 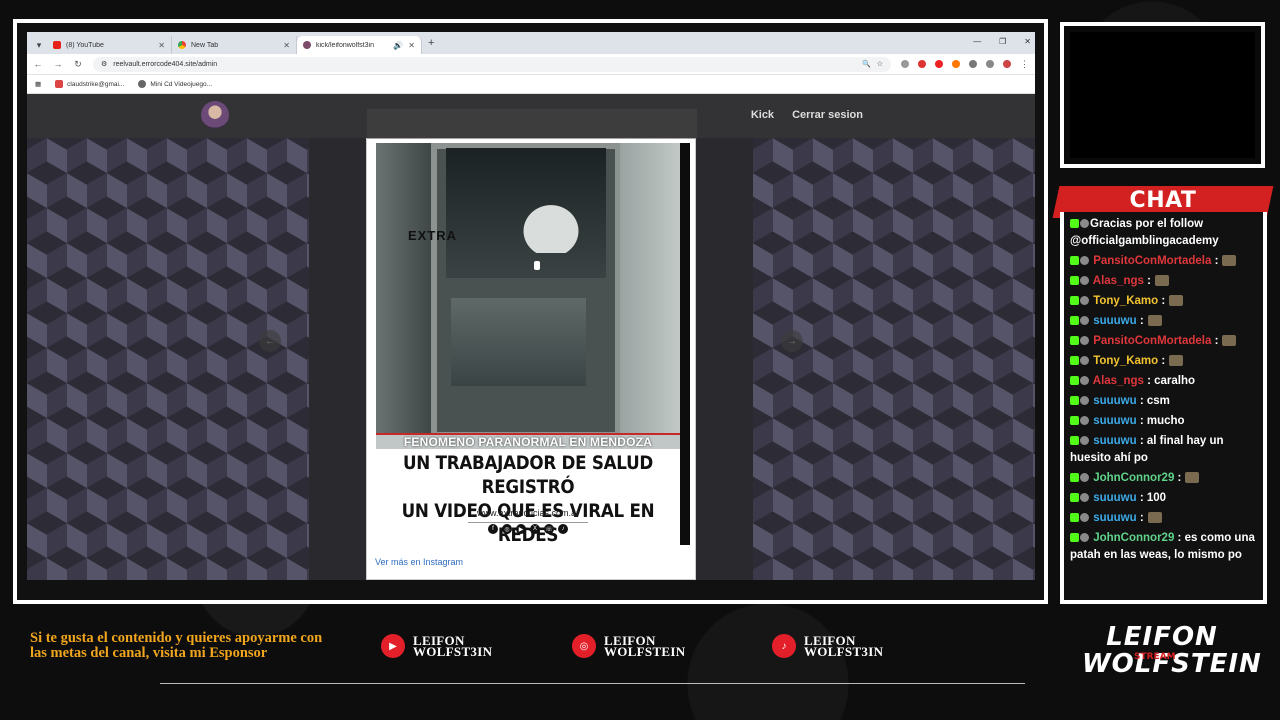 I want to click on bookmark-star-icon: ☆, so click(x=880, y=64).